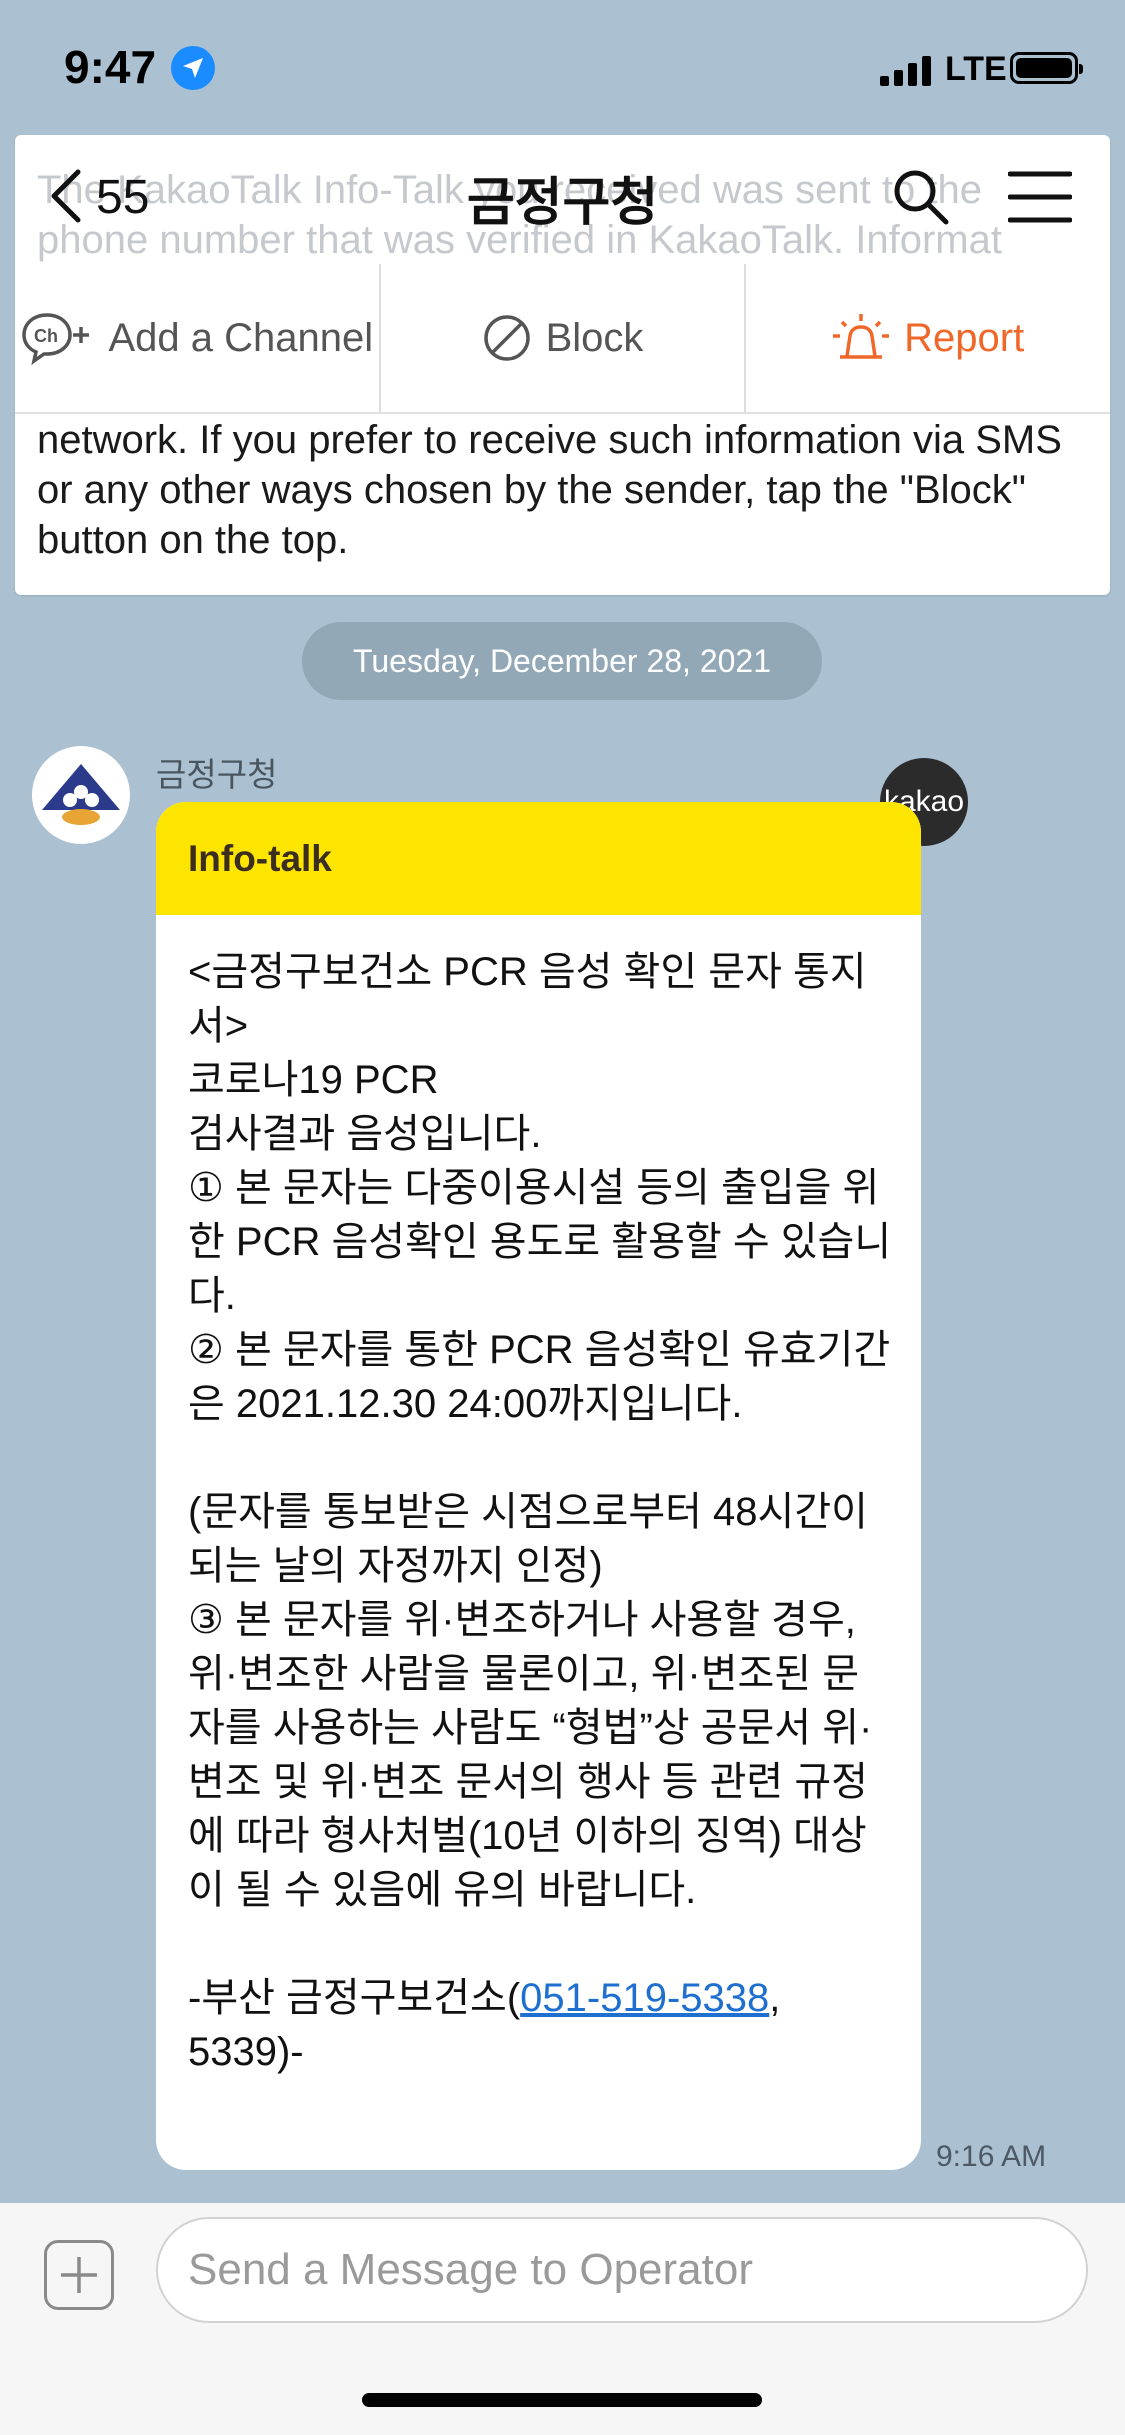 The width and height of the screenshot is (1125, 2435). Describe the element at coordinates (193, 68) in the screenshot. I see `location-arrow-icon` at that location.